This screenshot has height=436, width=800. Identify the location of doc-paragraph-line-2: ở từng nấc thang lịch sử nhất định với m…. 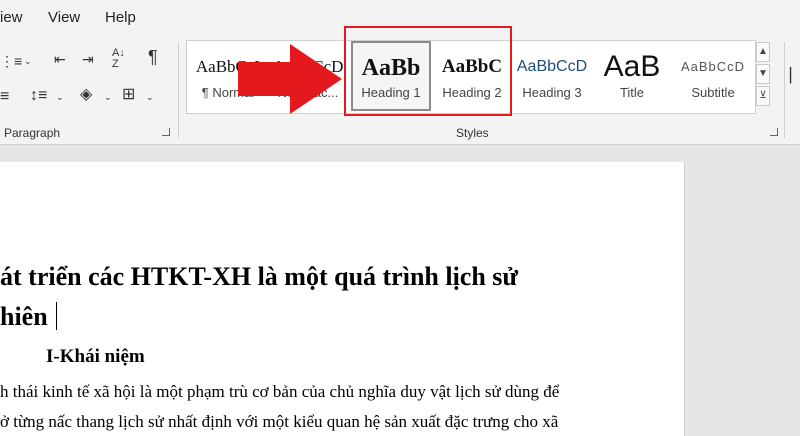
(279, 421).